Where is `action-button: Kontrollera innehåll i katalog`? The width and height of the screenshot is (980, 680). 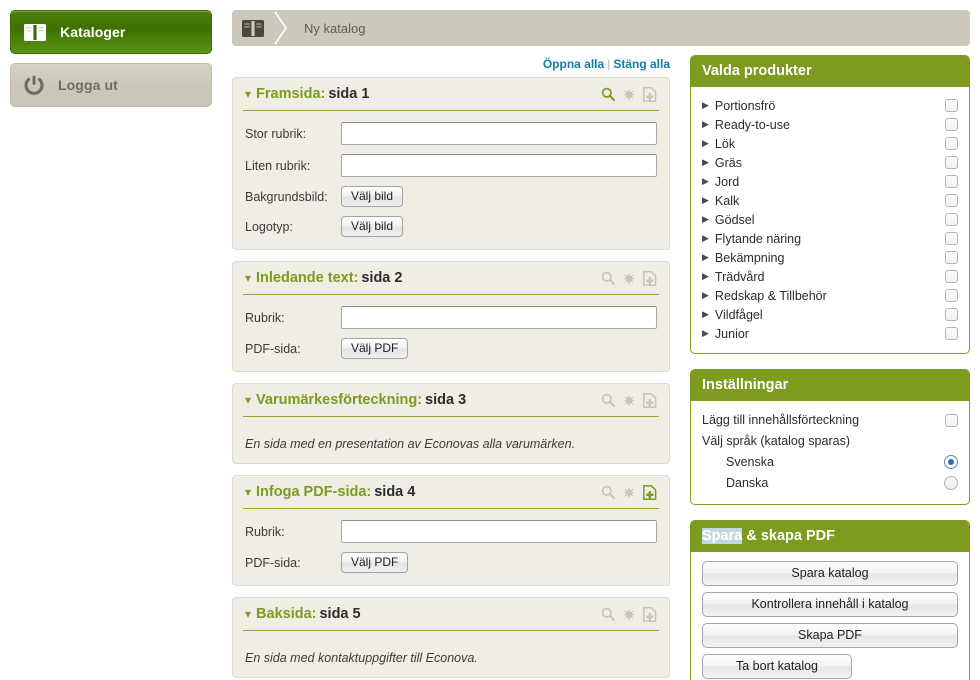 action-button: Kontrollera innehåll i katalog is located at coordinates (830, 604).